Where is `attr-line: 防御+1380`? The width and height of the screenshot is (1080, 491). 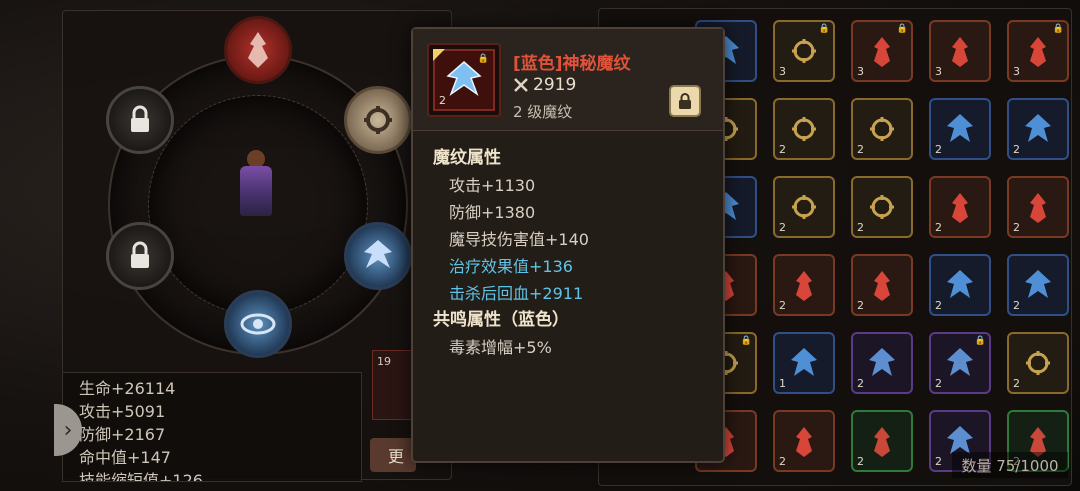
attr-line: 防御+1380 is located at coordinates (492, 212).